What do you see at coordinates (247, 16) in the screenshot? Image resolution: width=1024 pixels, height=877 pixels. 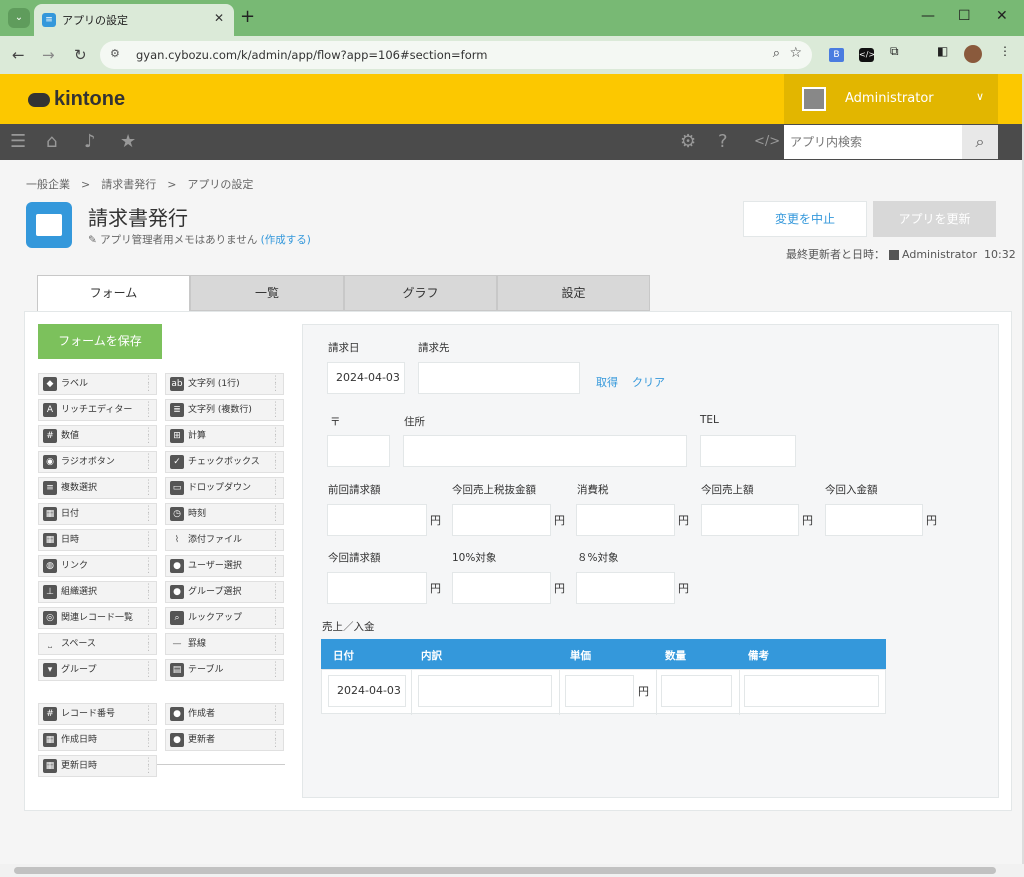 I see `new-tab-button: +` at bounding box center [247, 16].